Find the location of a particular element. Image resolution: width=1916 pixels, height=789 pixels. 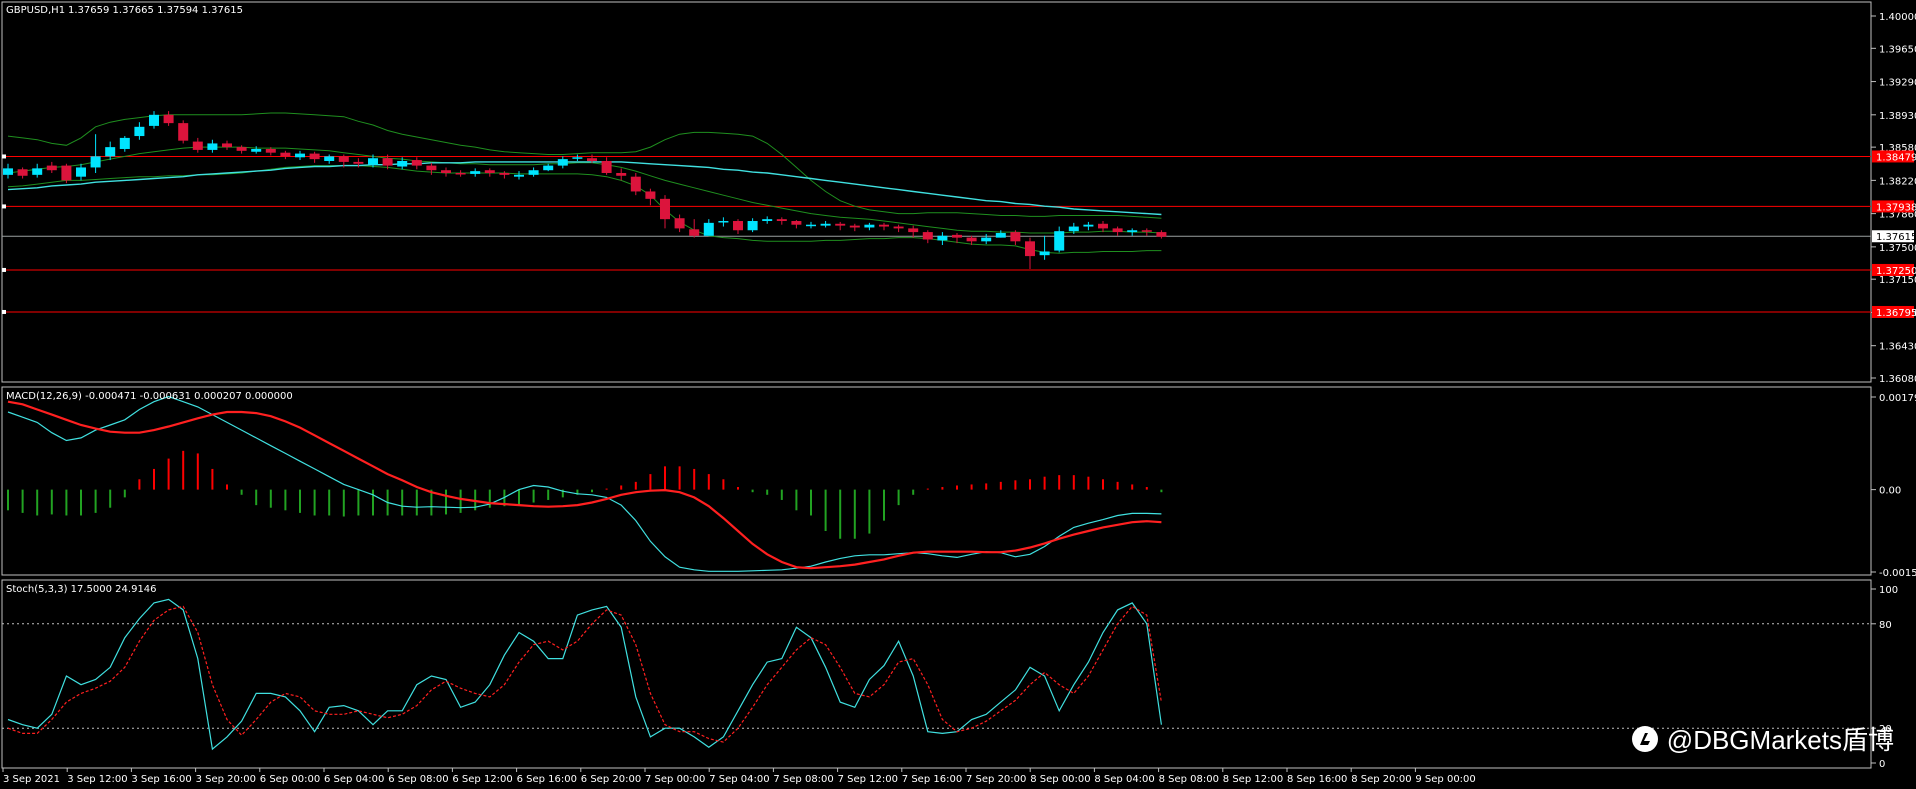

time-tick-label: 3 Sep 12:00 is located at coordinates (97, 779).